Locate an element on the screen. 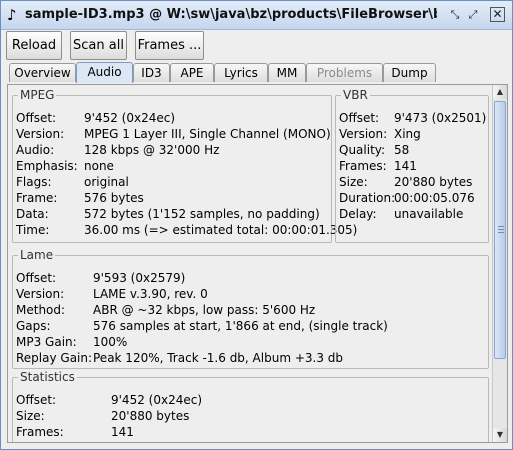 The image size is (513, 450). scrollbar-thumb is located at coordinates (500, 230).